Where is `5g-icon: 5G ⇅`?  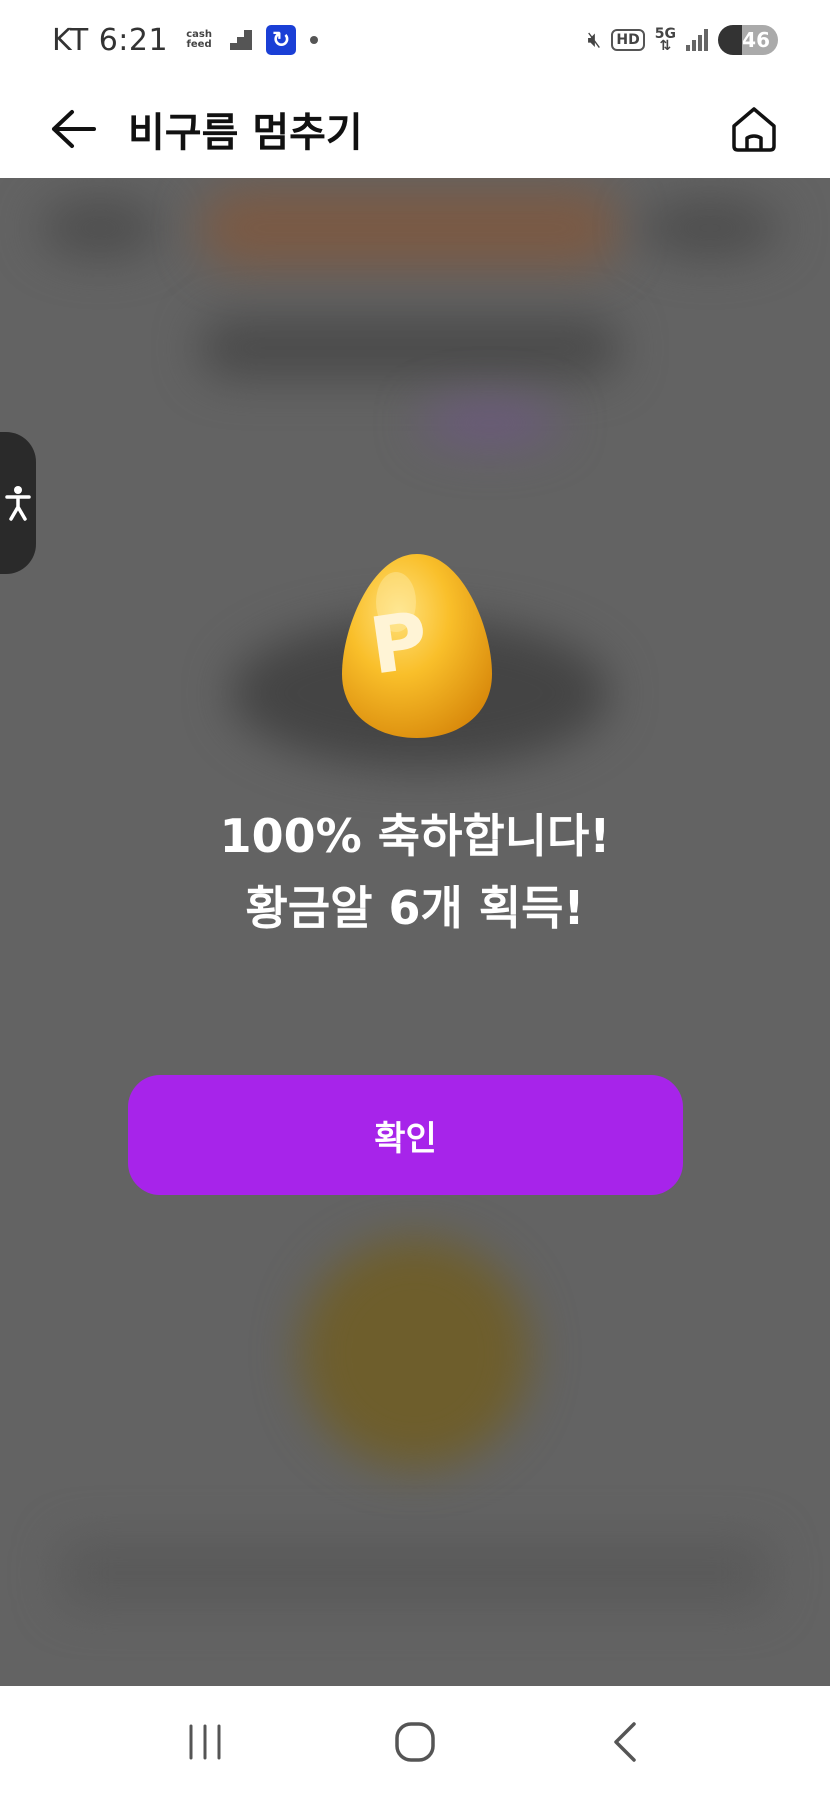 5g-icon: 5G ⇅ is located at coordinates (665, 40).